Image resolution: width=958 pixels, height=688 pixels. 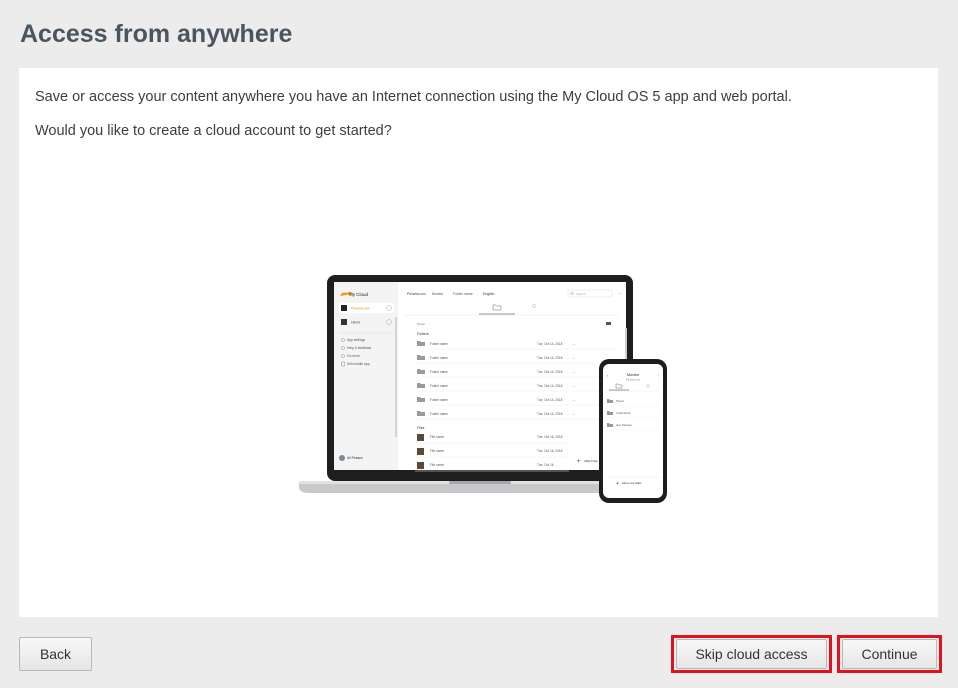 What do you see at coordinates (620, 401) in the screenshot?
I see `phone-row-name: Travel` at bounding box center [620, 401].